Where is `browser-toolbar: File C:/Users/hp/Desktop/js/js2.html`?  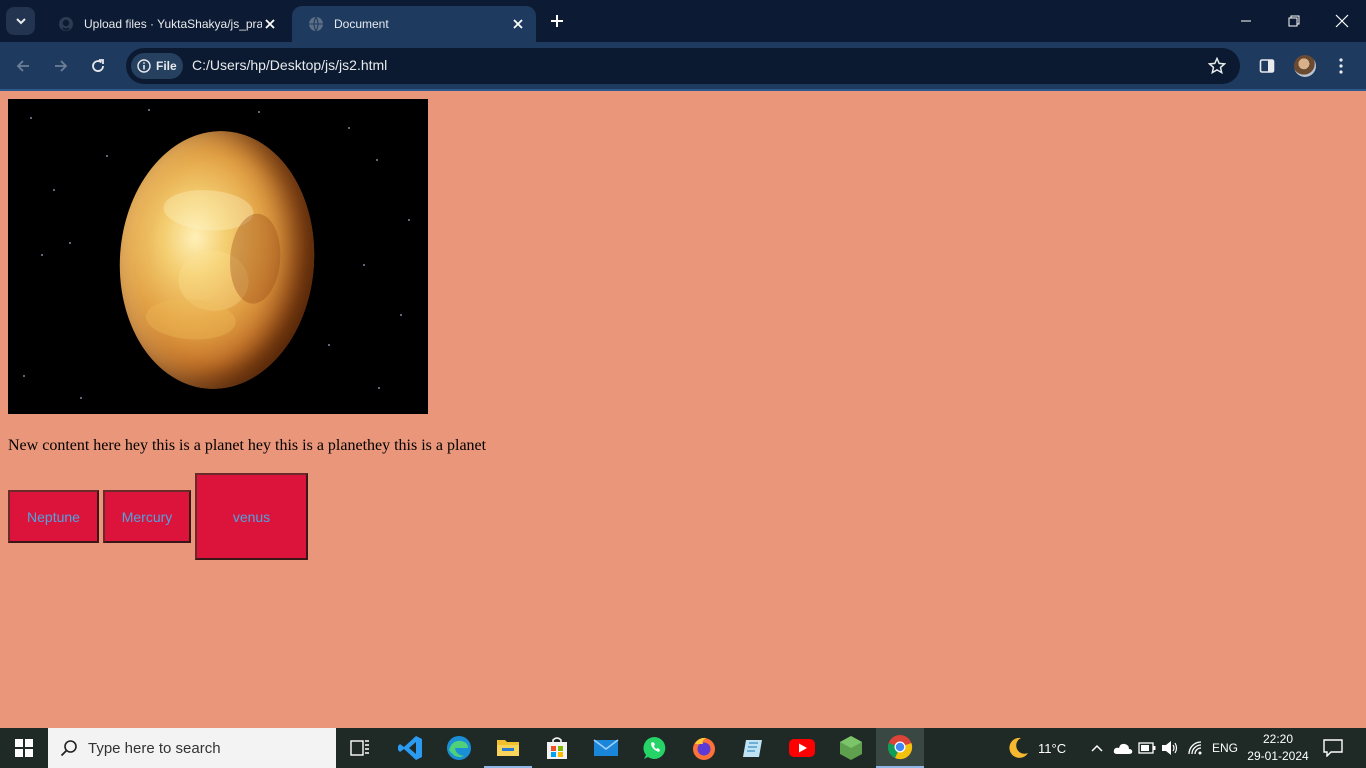
browser-toolbar: File C:/Users/hp/Desktop/js/js2.html is located at coordinates (683, 66).